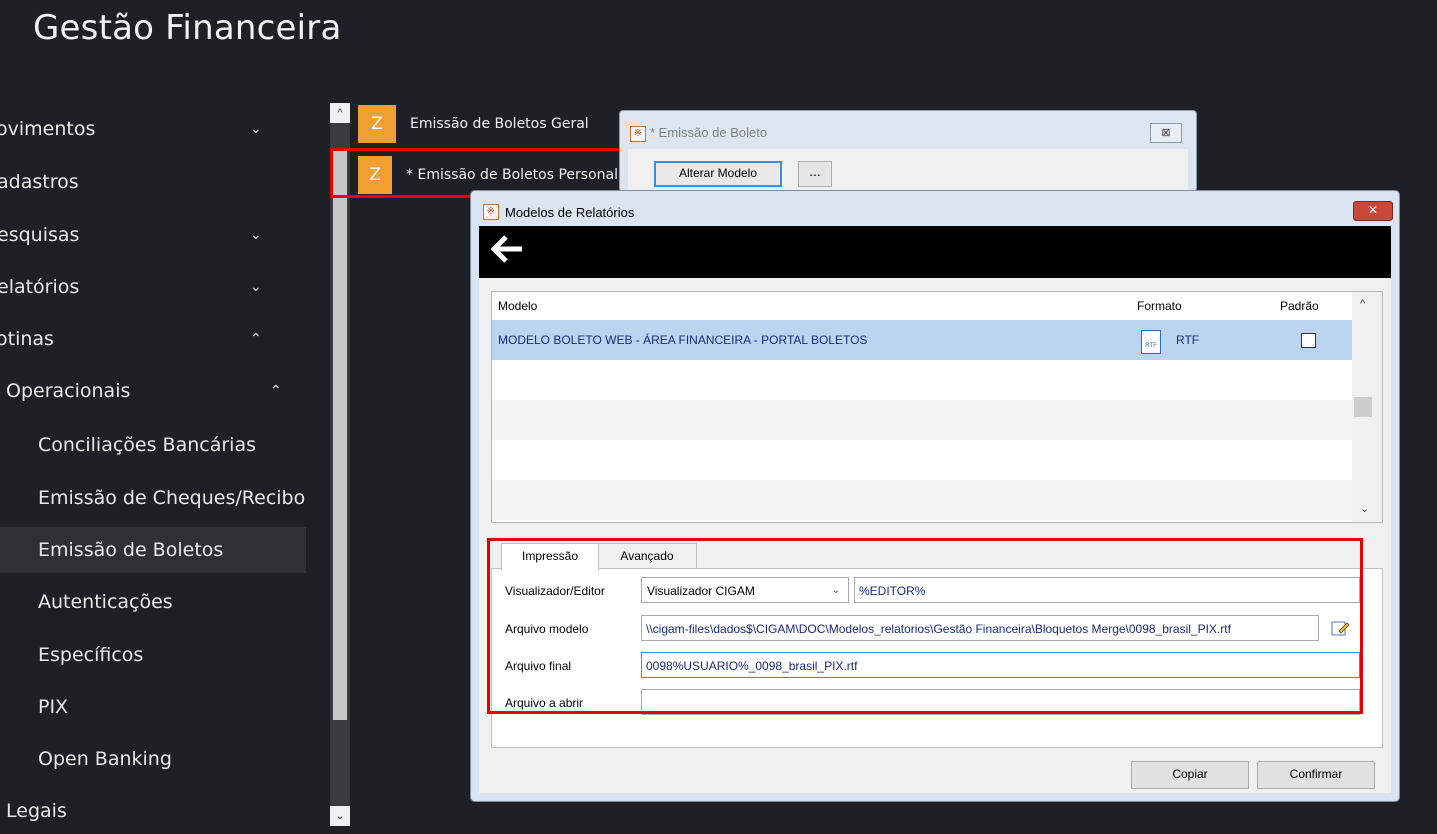 Image resolution: width=1437 pixels, height=834 pixels. Describe the element at coordinates (40, 235) in the screenshot. I see `nav-item-label: esquisas` at that location.